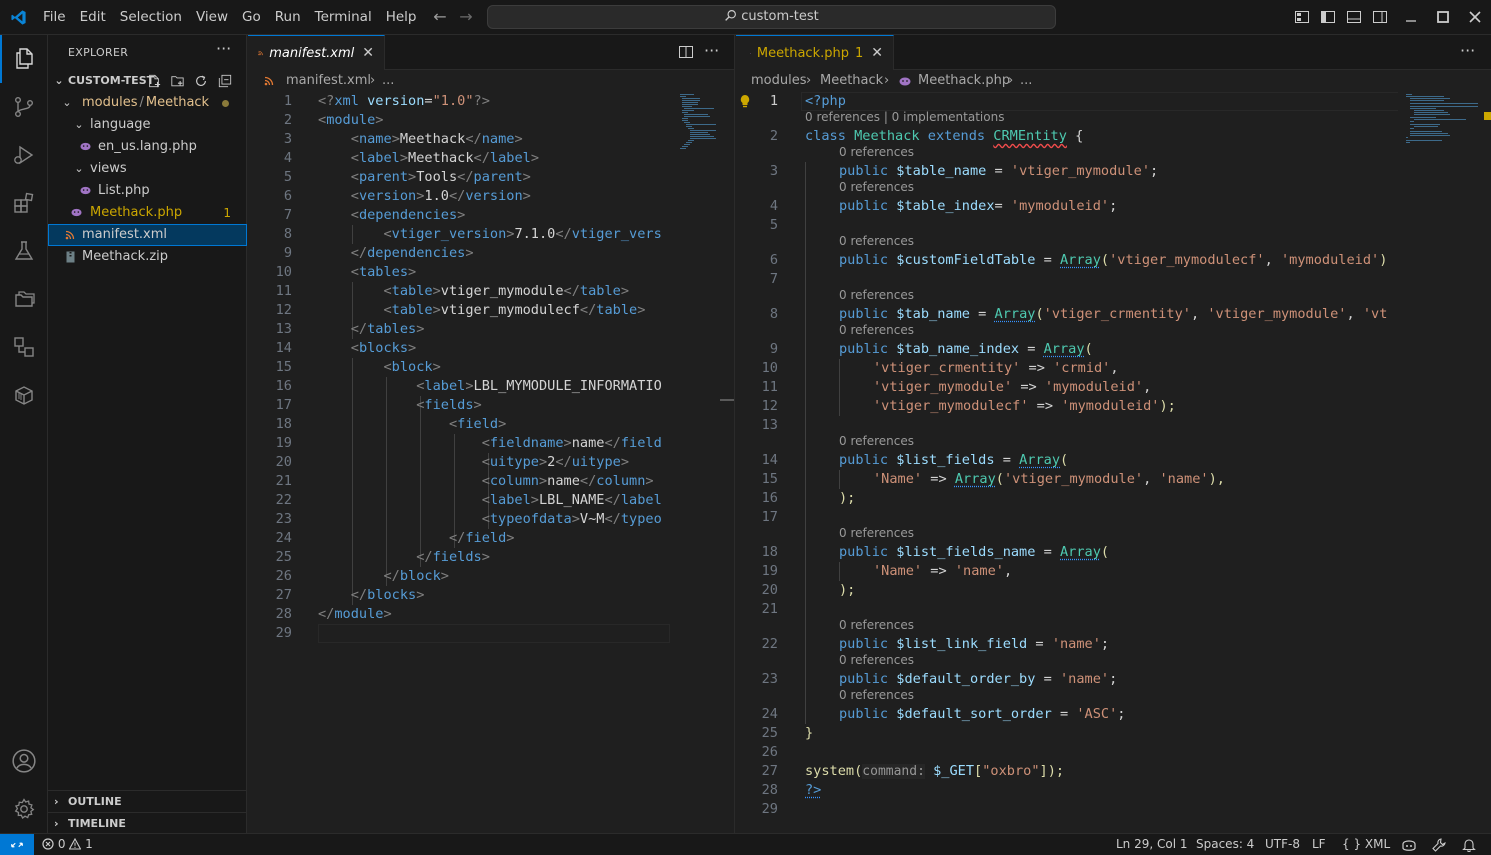  Describe the element at coordinates (147, 103) in the screenshot. I see `tree-folder-modules-meethack: ⌄ modules / Meethack` at that location.